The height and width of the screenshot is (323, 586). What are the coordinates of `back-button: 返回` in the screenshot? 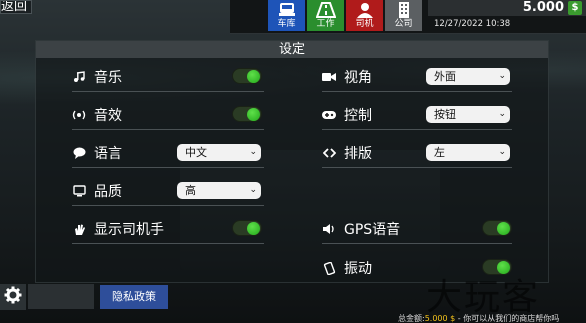 It's located at (16, 7).